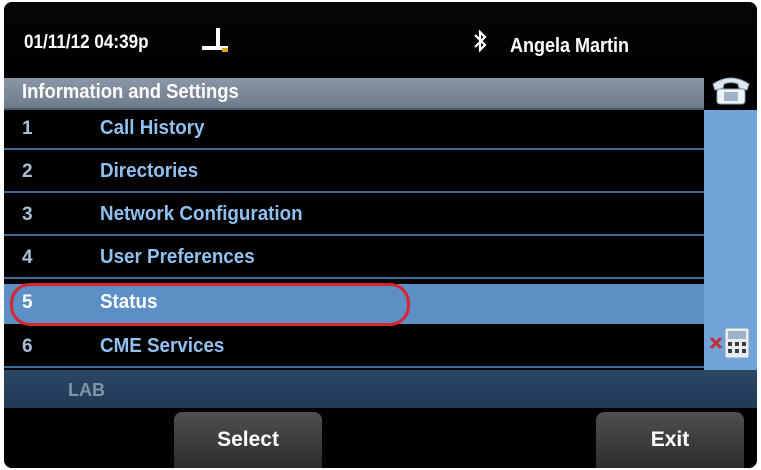 The height and width of the screenshot is (470, 761). I want to click on lab-label: LAB, so click(86, 390).